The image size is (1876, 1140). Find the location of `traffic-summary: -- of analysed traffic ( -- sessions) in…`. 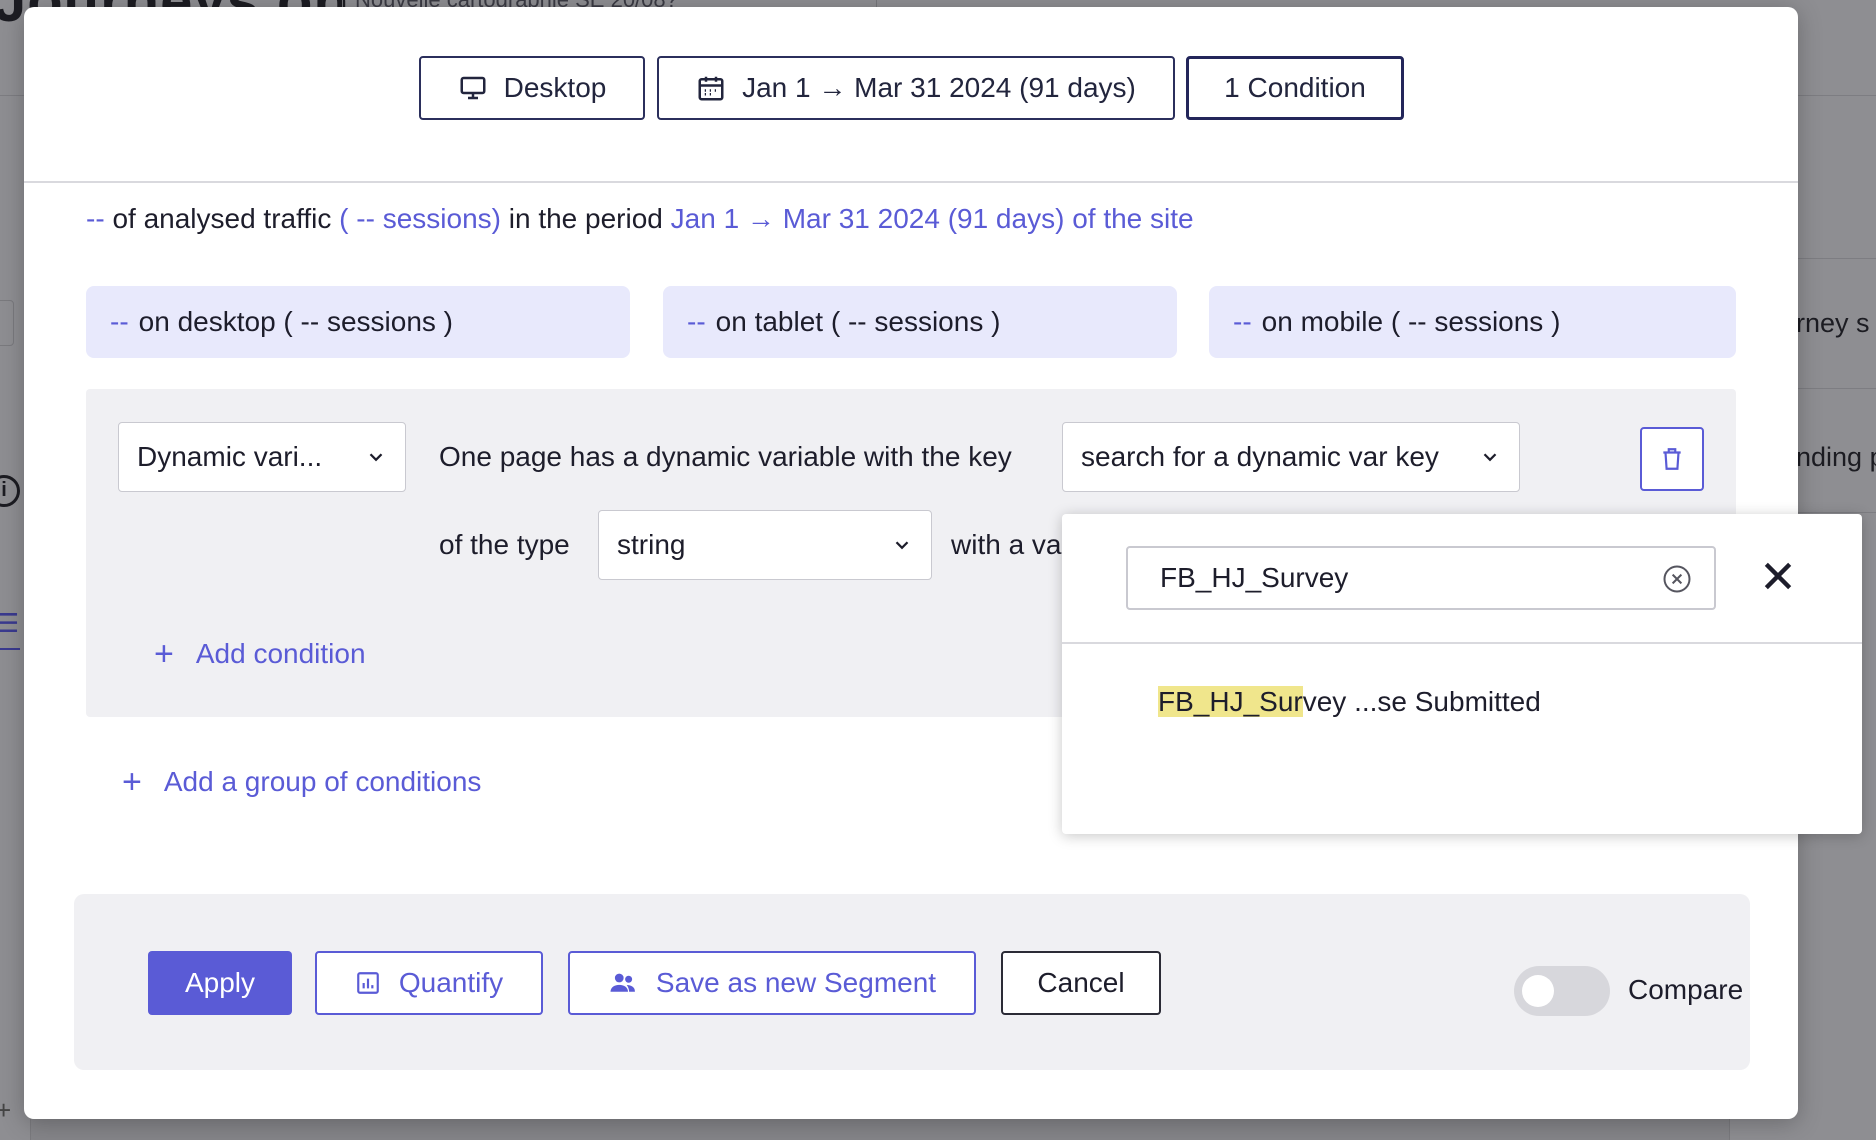

traffic-summary: -- of analysed traffic ( -- sessions) in… is located at coordinates (640, 219).